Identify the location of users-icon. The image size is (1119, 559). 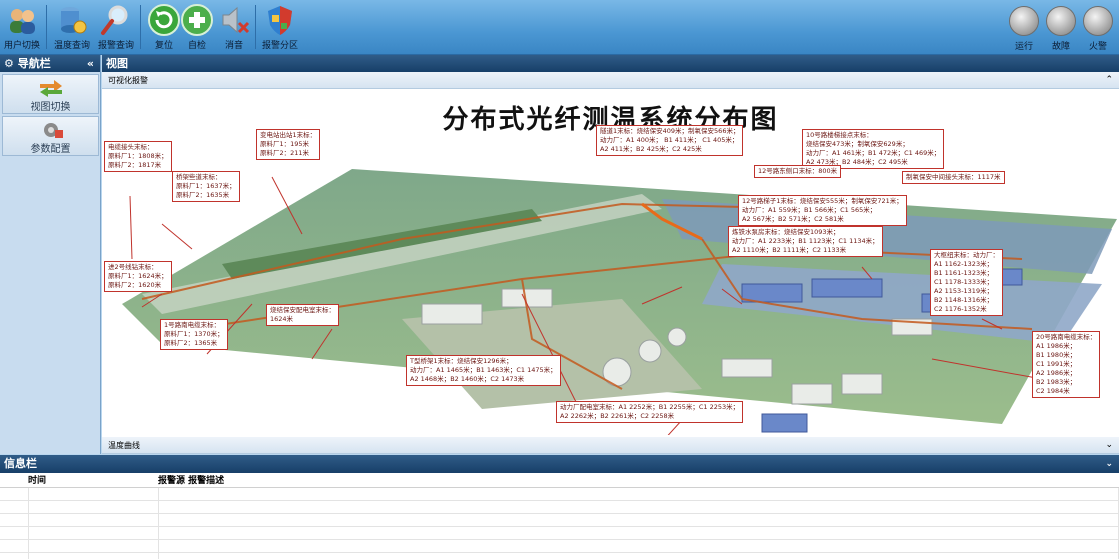
(22, 20).